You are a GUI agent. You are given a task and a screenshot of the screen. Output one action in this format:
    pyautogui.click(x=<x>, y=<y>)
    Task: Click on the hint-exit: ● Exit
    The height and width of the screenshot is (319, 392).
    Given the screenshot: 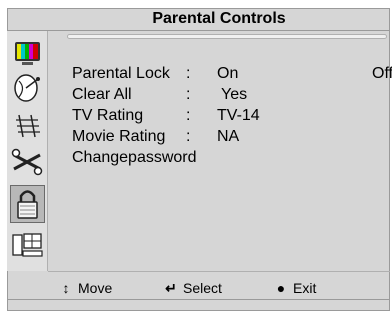 What is the action you would take?
    pyautogui.click(x=295, y=288)
    